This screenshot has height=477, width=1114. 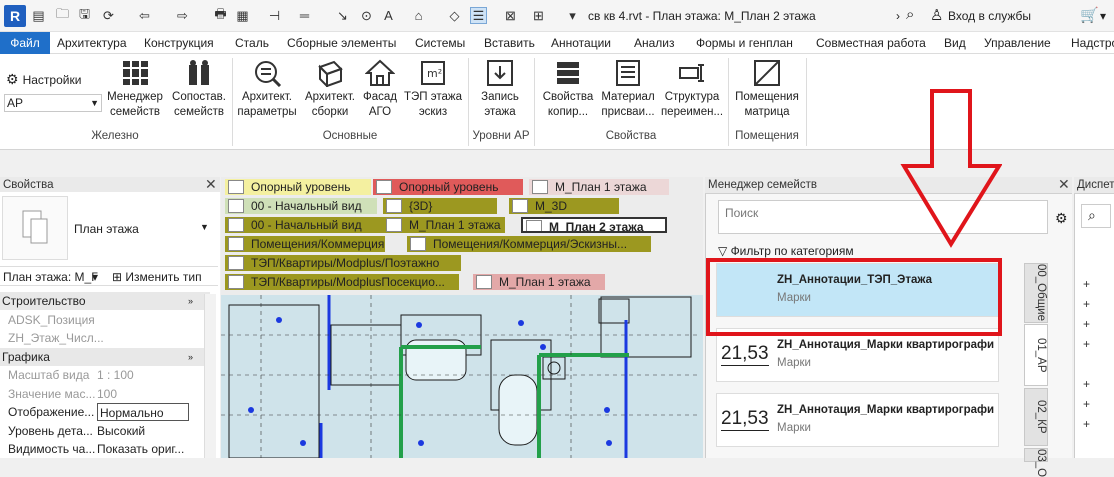 What do you see at coordinates (157, 277) in the screenshot?
I see `edit-type-button: ⊞ Изменить тип` at bounding box center [157, 277].